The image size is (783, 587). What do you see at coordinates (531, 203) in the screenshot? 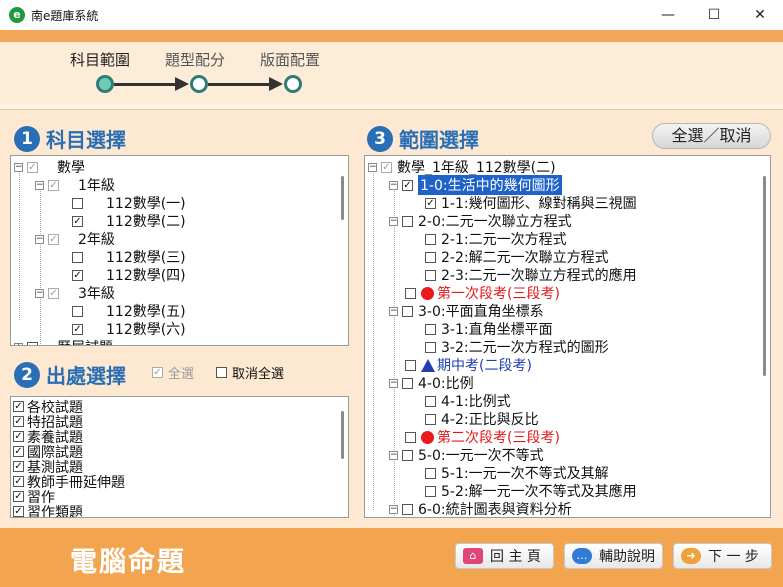
I see `tree-item: ✓ 1-1:幾何圖形、線對稱與三視圖` at bounding box center [531, 203].